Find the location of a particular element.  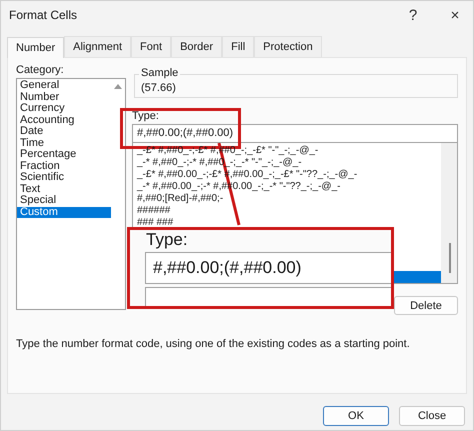

sample-value: (57.66) is located at coordinates (158, 88).